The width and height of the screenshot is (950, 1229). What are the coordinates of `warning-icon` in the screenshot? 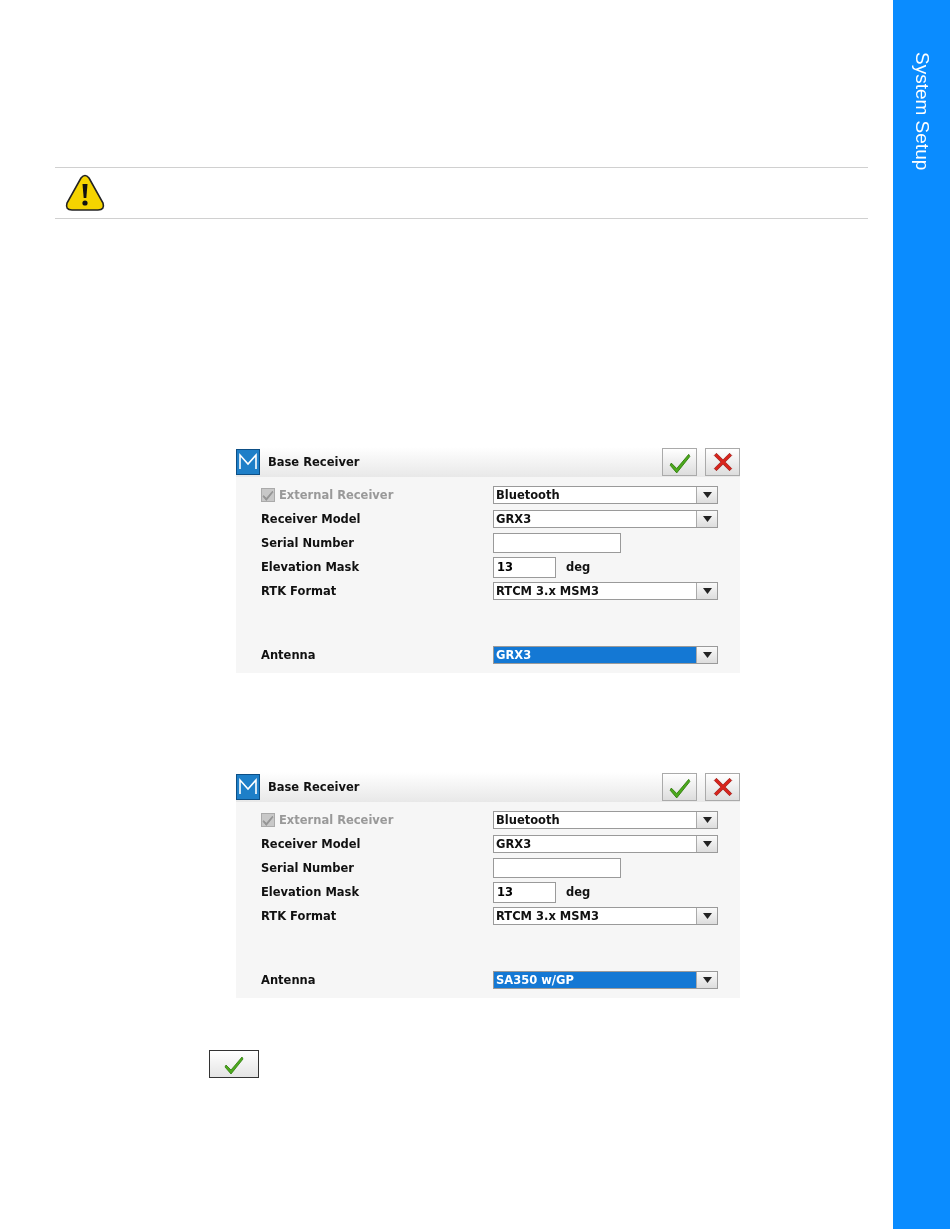 It's located at (85, 193).